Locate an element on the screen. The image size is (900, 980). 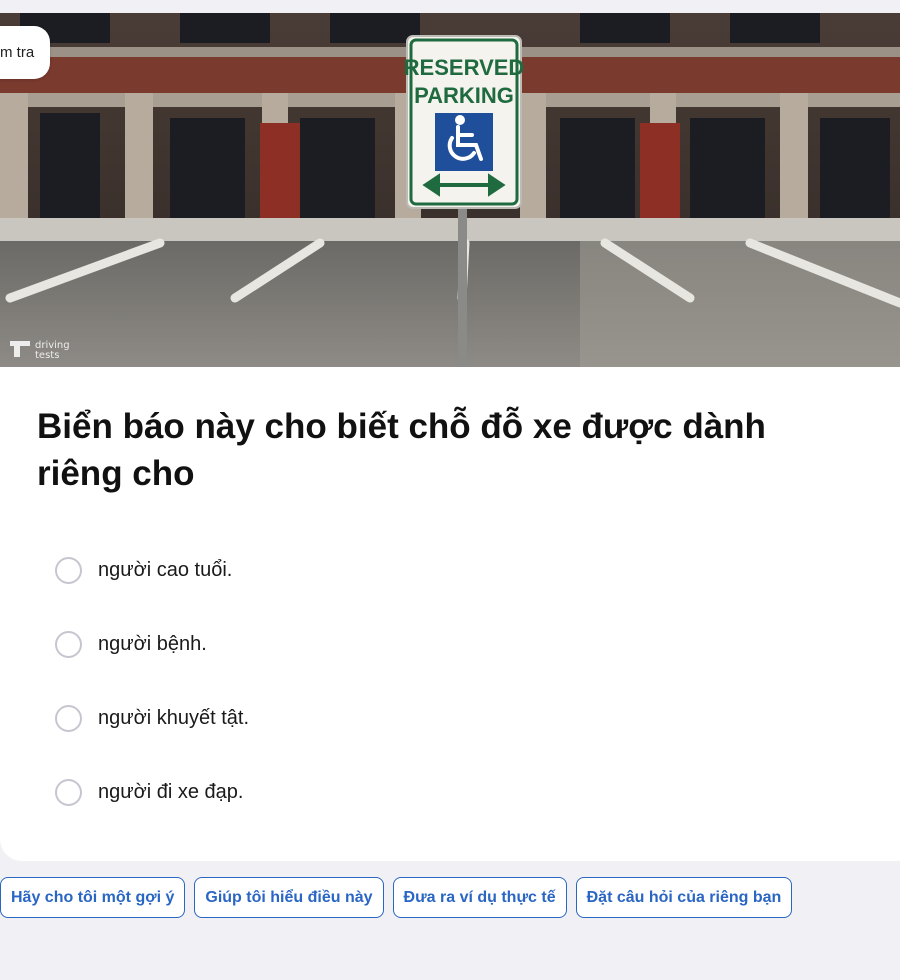
back-button: m tra is located at coordinates (25, 52).